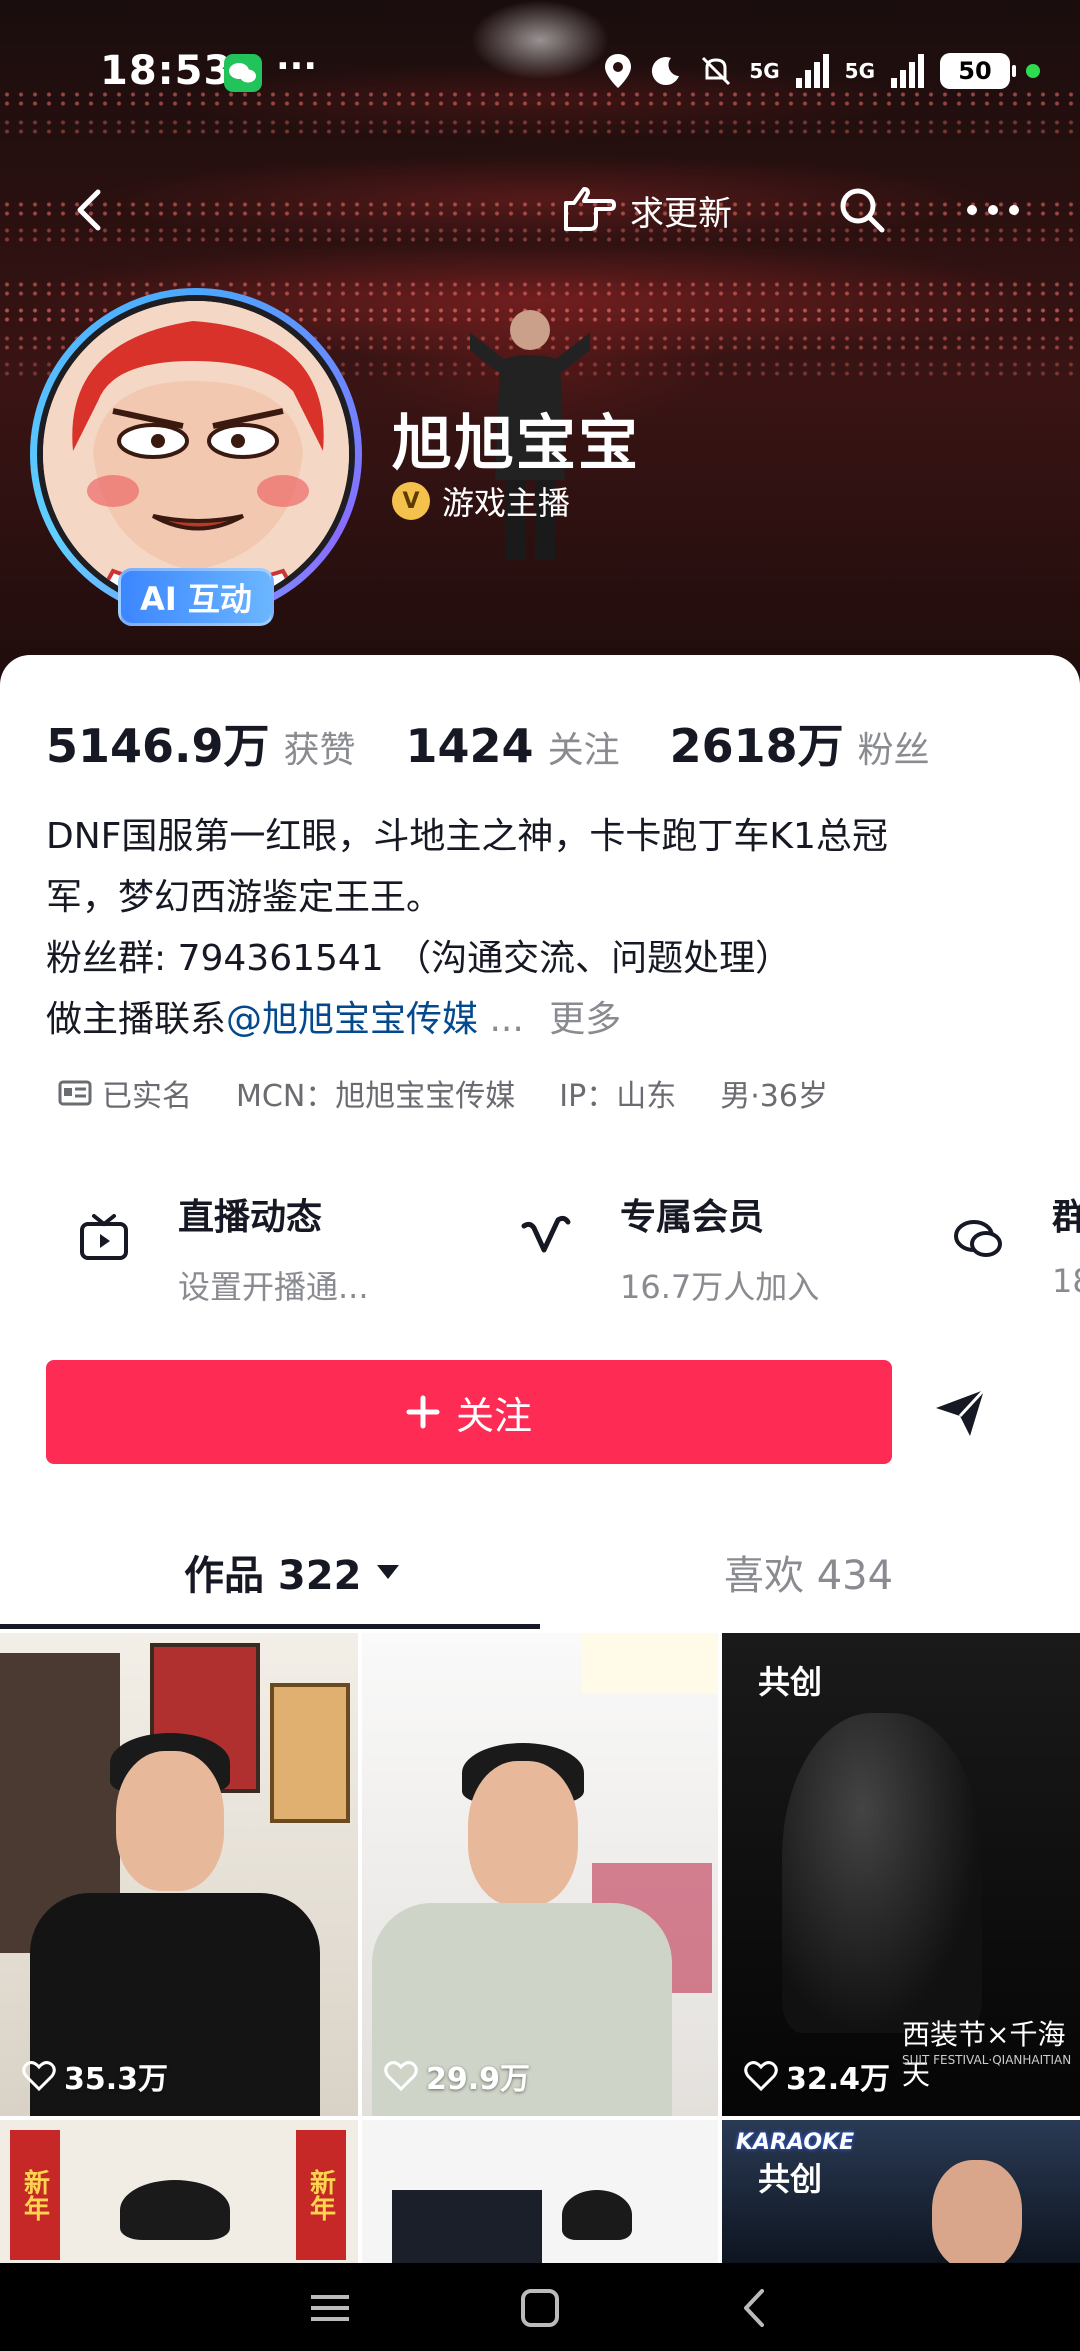 The width and height of the screenshot is (1080, 2351). What do you see at coordinates (893, 750) in the screenshot?
I see `stat-label: 粉丝` at bounding box center [893, 750].